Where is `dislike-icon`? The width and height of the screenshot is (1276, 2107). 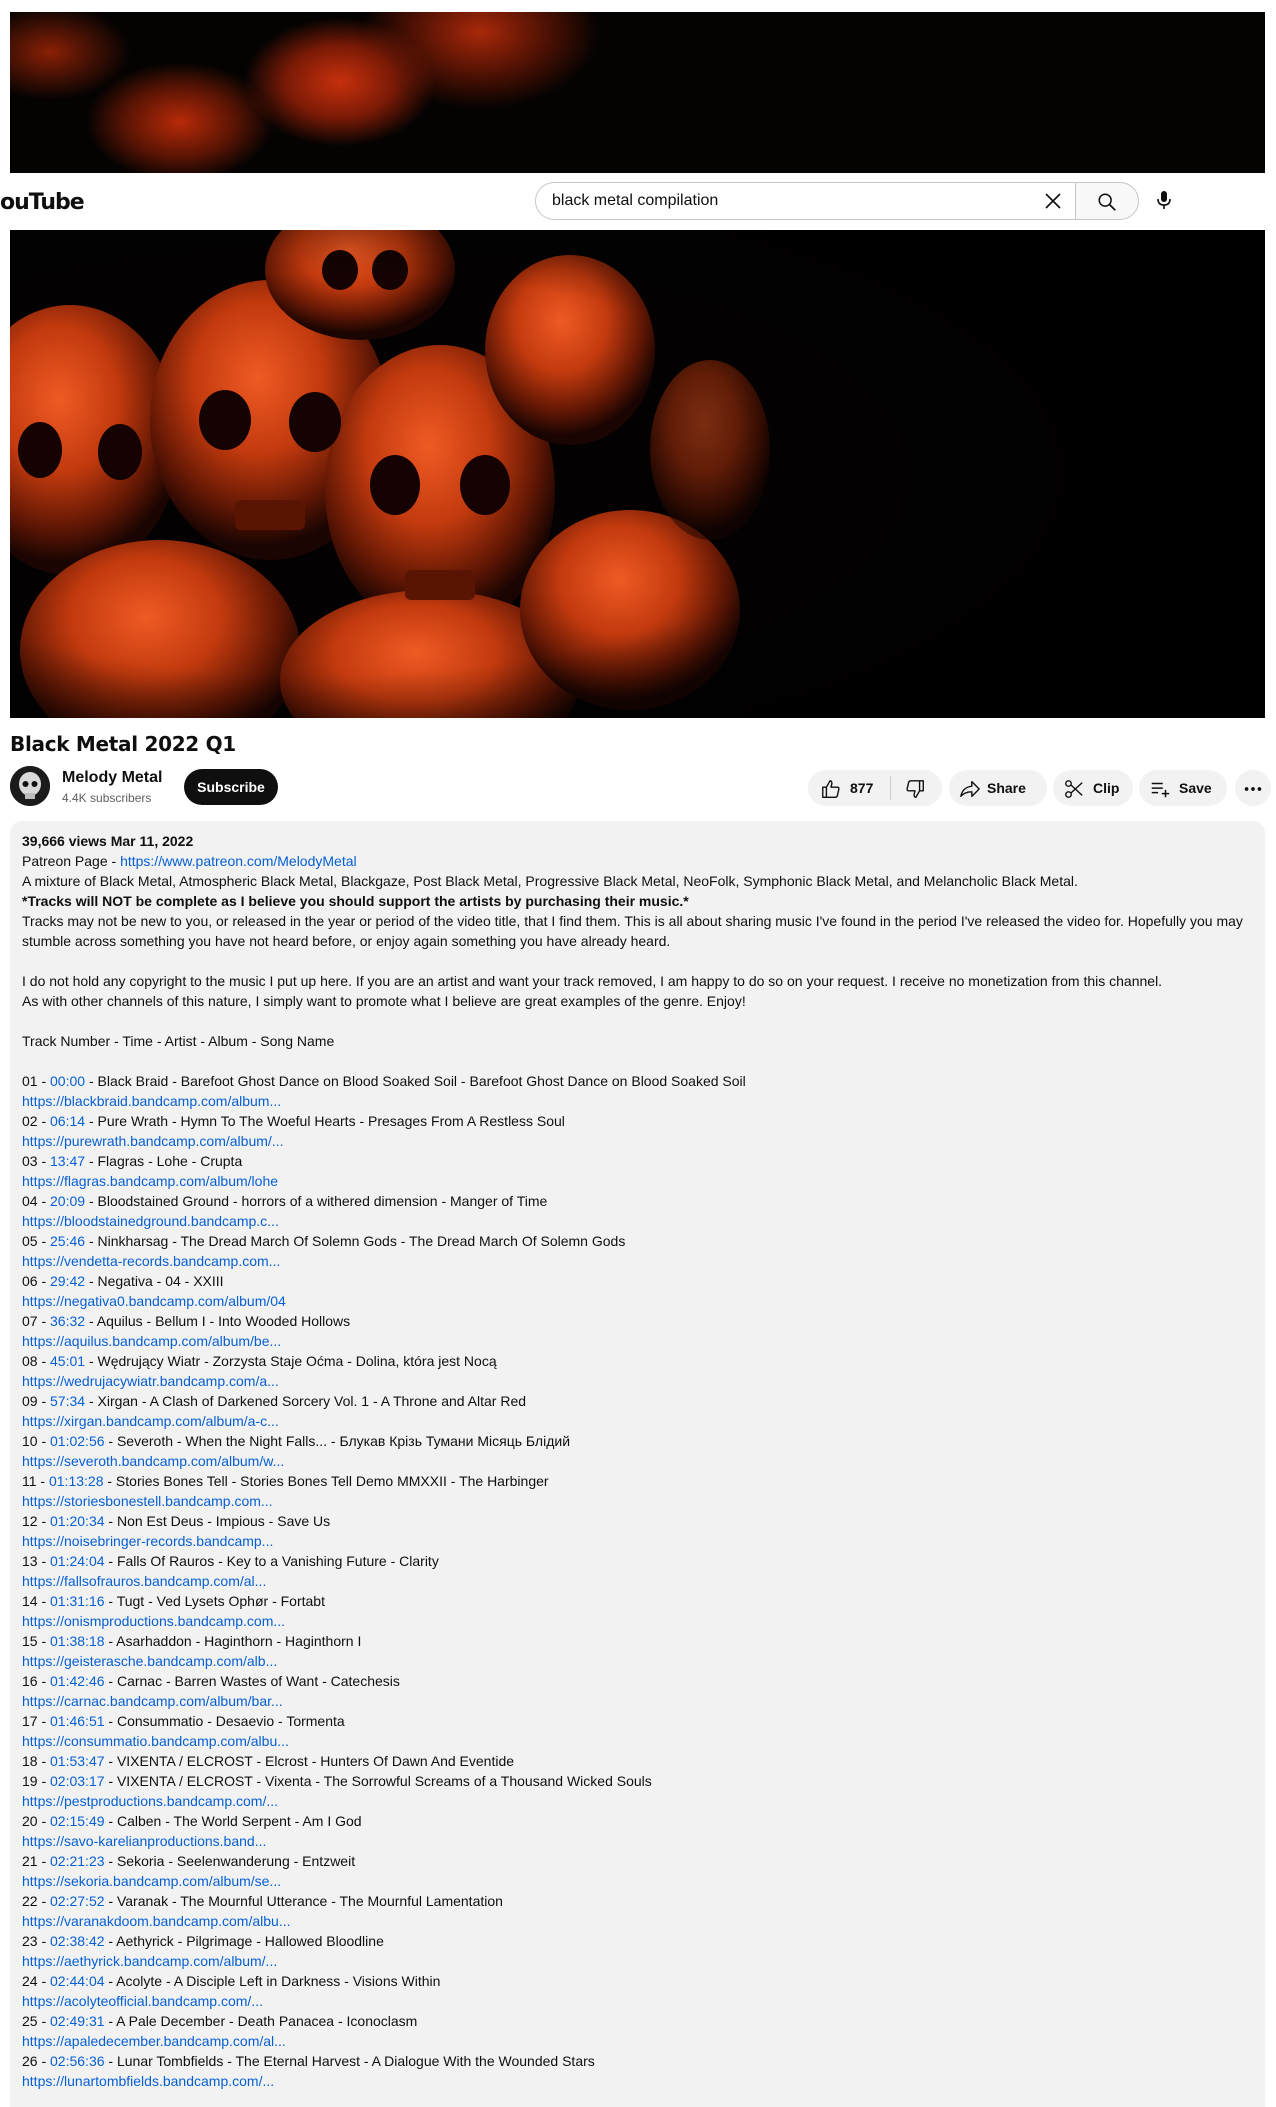 dislike-icon is located at coordinates (915, 789).